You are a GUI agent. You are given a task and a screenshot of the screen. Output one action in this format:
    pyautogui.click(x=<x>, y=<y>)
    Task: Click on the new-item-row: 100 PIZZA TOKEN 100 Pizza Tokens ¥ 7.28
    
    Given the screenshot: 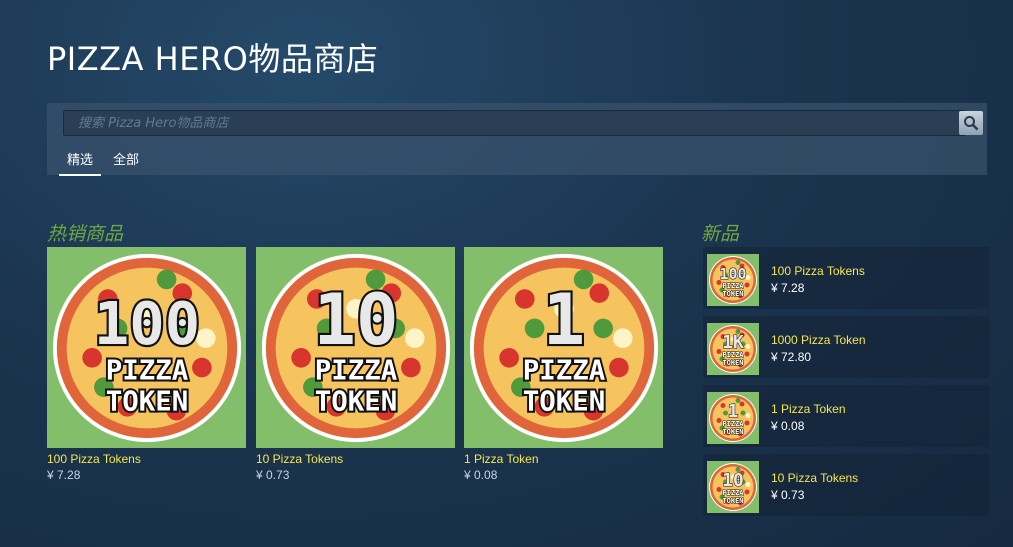 What is the action you would take?
    pyautogui.click(x=846, y=278)
    